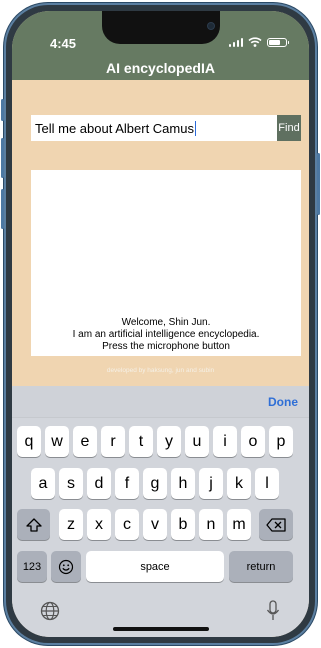 The width and height of the screenshot is (321, 648). I want to click on wifi-icon, so click(255, 42).